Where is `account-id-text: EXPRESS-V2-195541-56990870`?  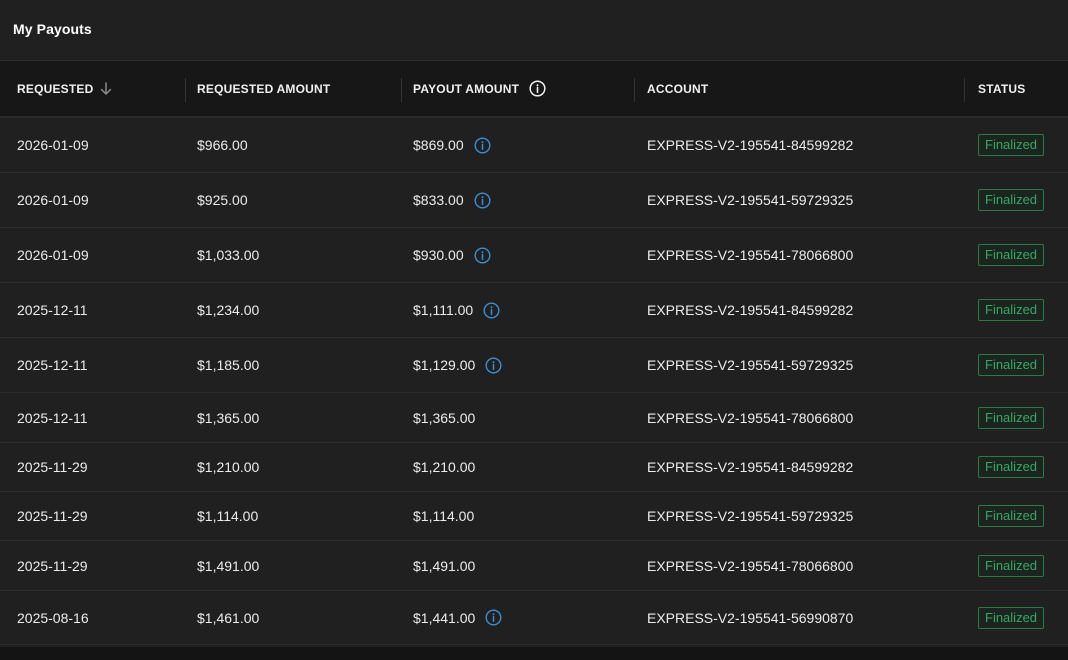 account-id-text: EXPRESS-V2-195541-56990870 is located at coordinates (750, 617).